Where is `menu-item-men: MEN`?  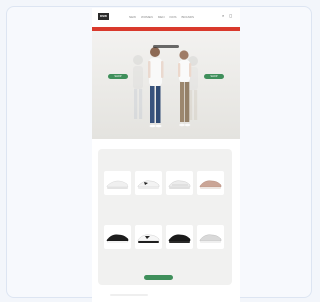
menu-item-men: MEN is located at coordinates (161, 17).